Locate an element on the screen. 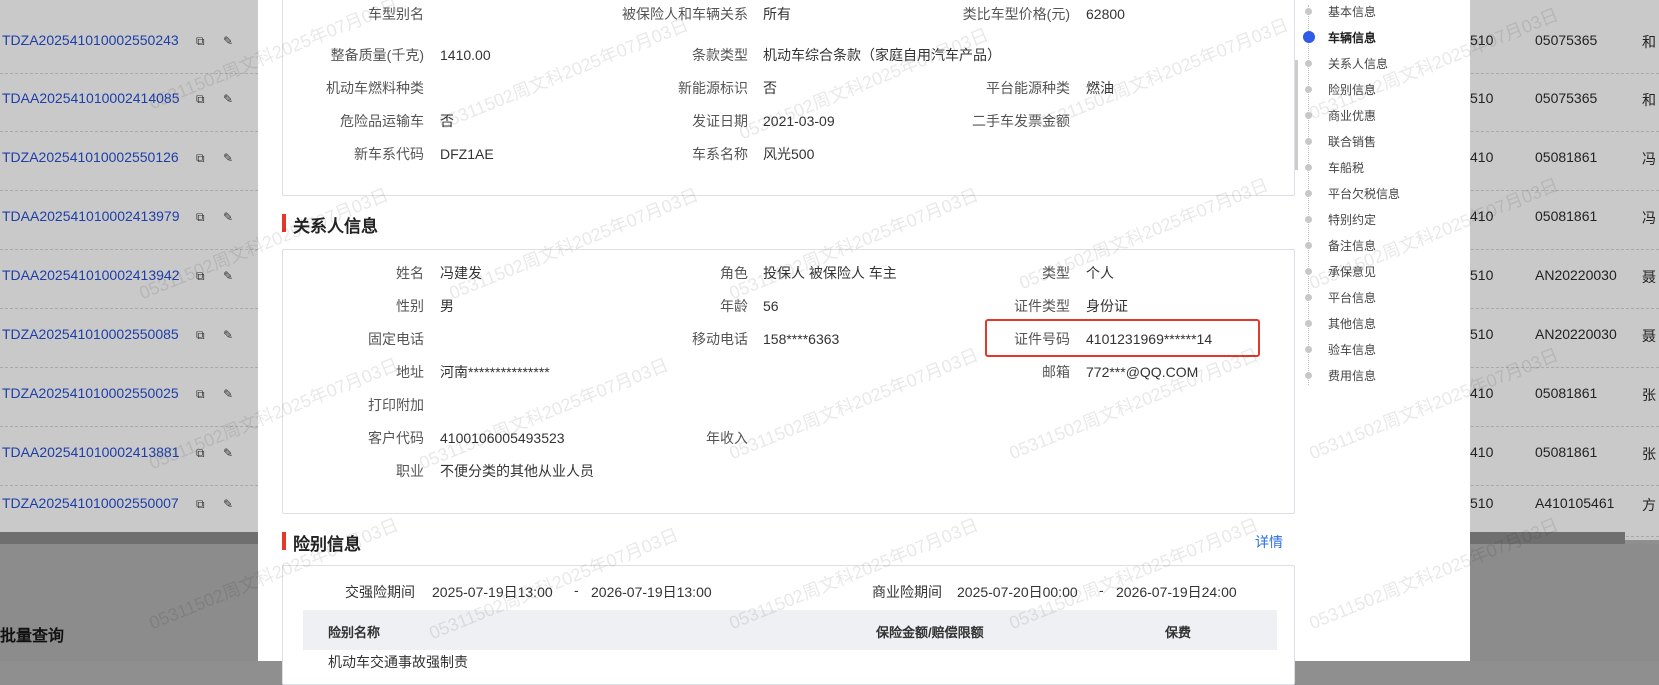  batch-query-title: 批量查询 is located at coordinates (32, 636).